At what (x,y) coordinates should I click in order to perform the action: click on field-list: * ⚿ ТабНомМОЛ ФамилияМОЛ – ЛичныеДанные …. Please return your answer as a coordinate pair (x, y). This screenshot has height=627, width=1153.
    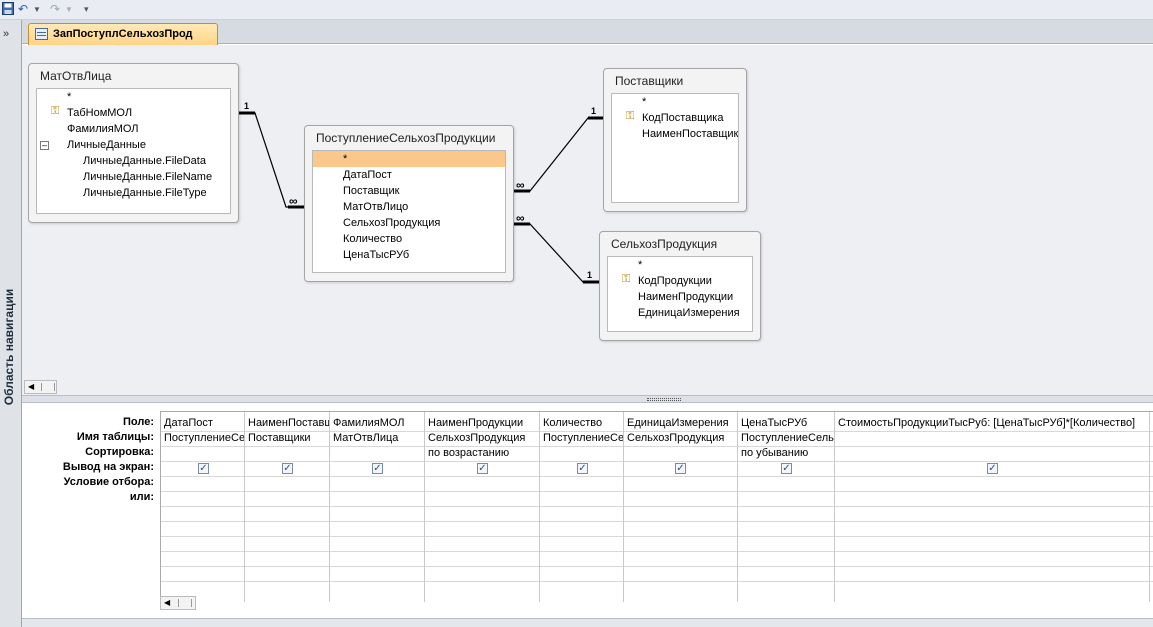
    Looking at the image, I should click on (133, 151).